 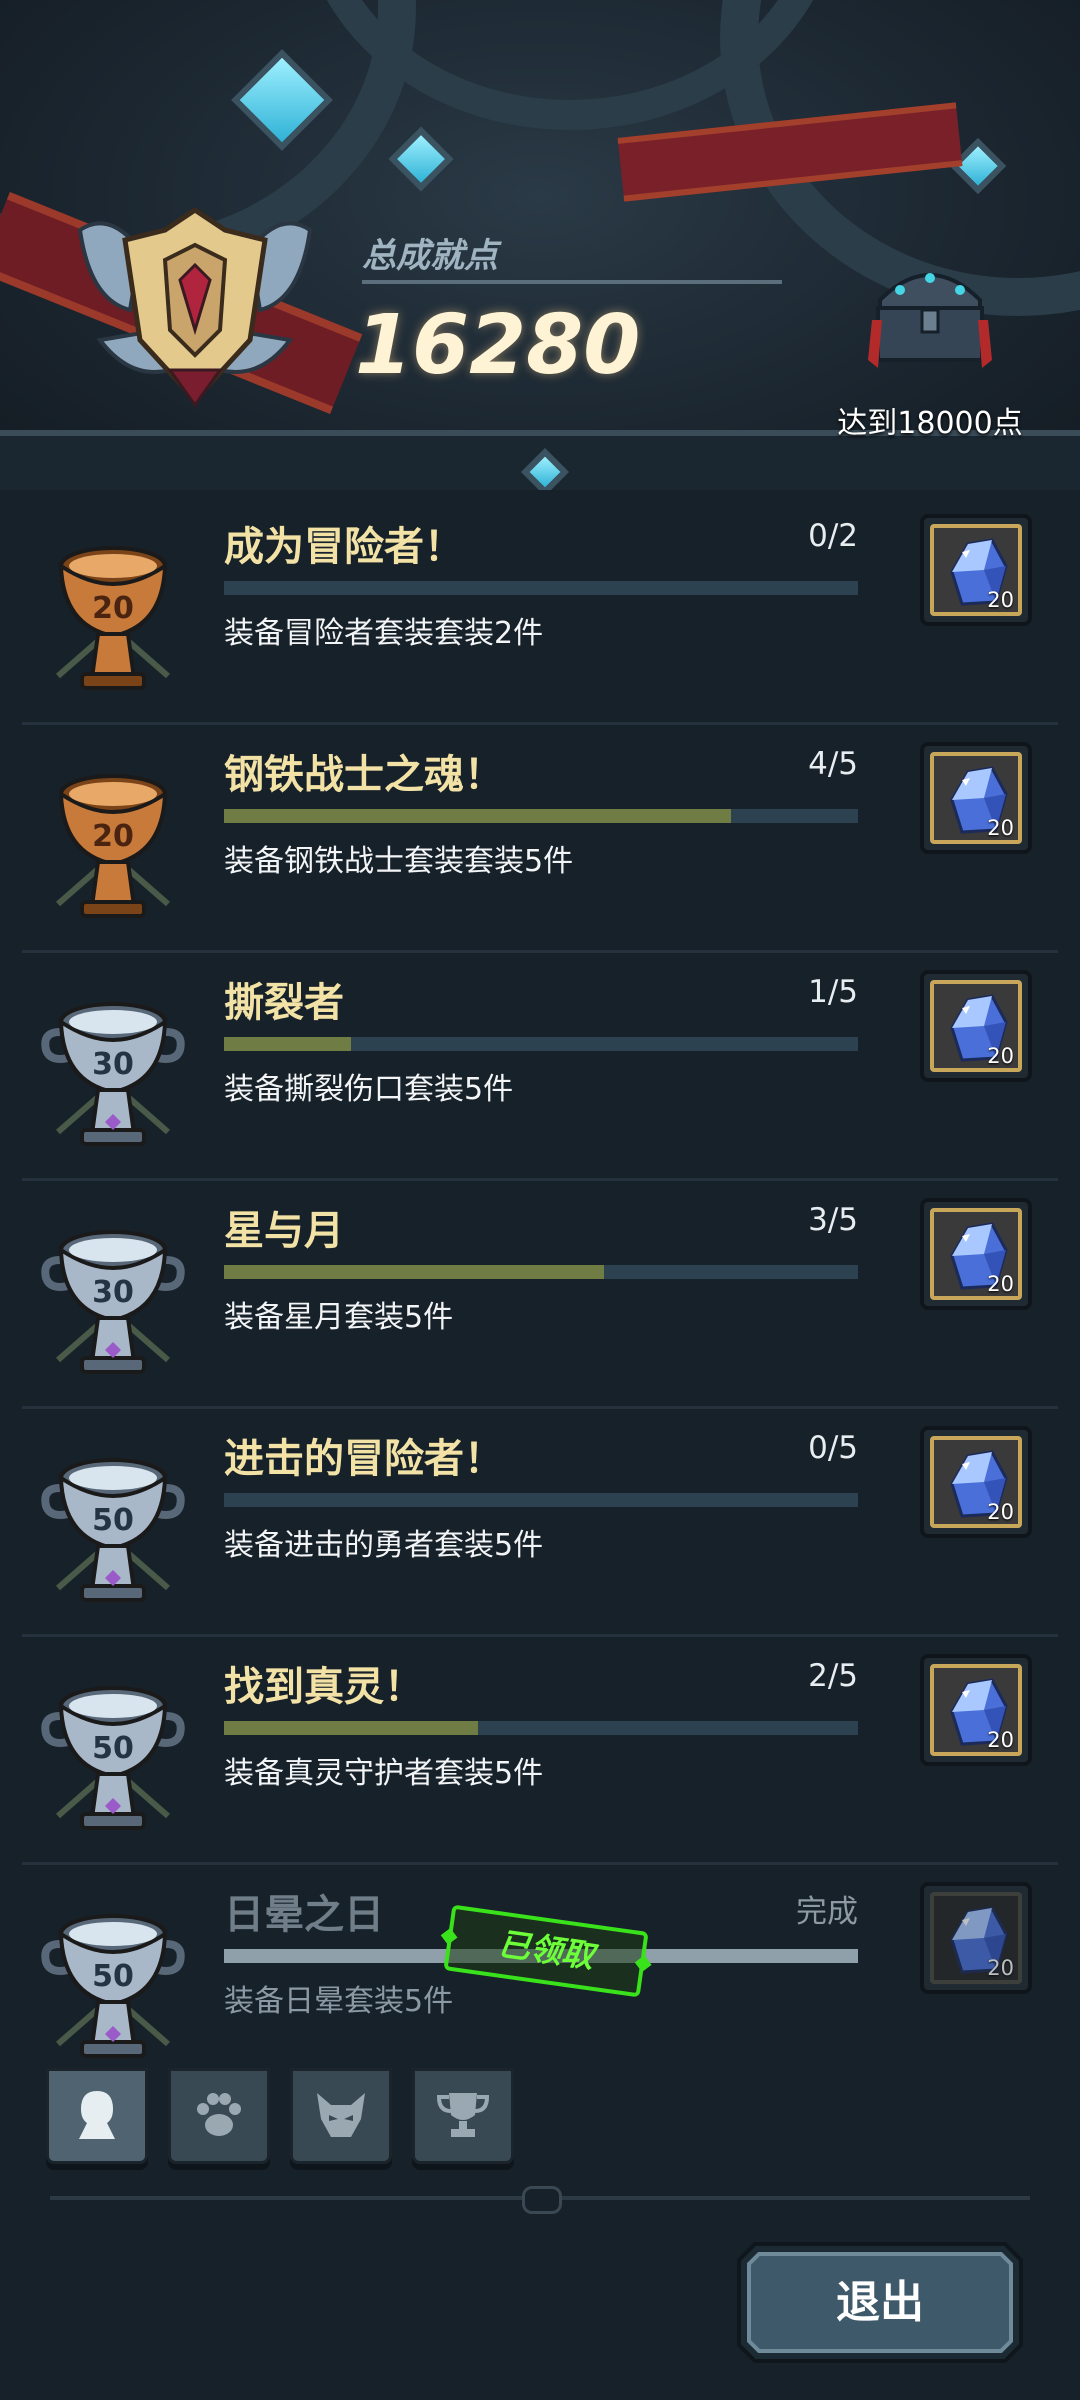 I want to click on trophy-icon, so click(x=463, y=2115).